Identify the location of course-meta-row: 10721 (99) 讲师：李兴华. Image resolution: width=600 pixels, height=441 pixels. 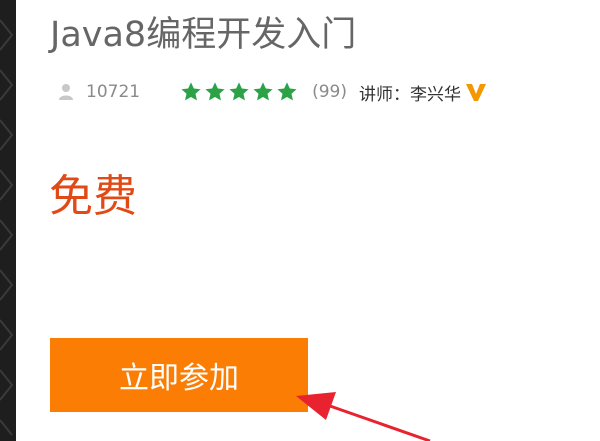
(272, 92).